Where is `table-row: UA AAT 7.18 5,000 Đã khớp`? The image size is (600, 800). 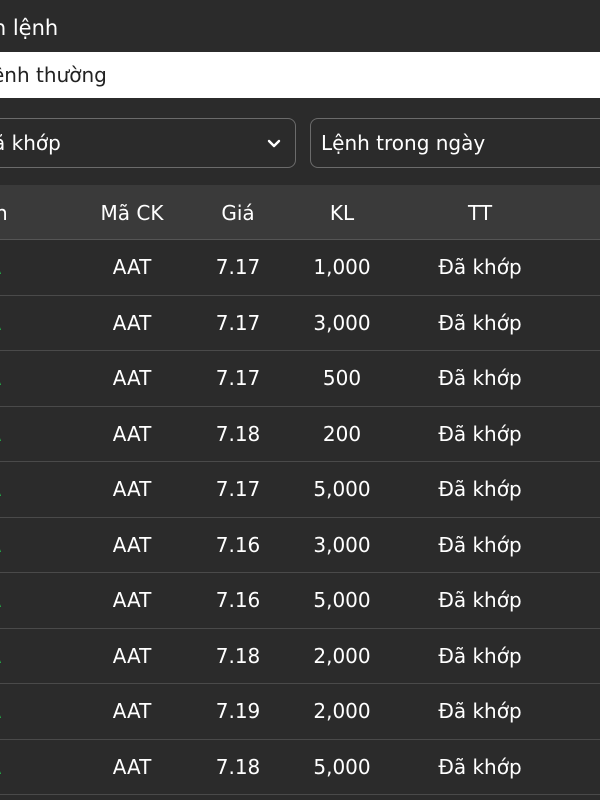
table-row: UA AAT 7.18 5,000 Đã khớp is located at coordinates (300, 767).